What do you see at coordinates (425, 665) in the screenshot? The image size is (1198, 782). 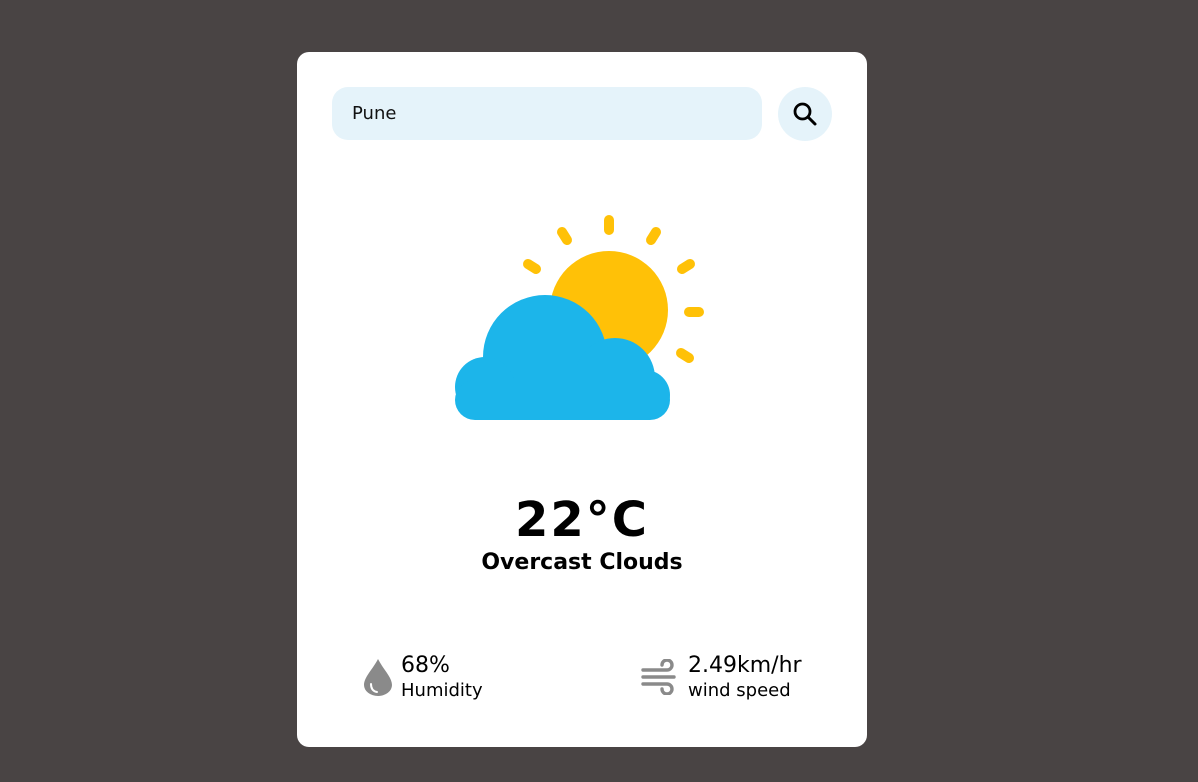 I see `humidity-value: 68%` at bounding box center [425, 665].